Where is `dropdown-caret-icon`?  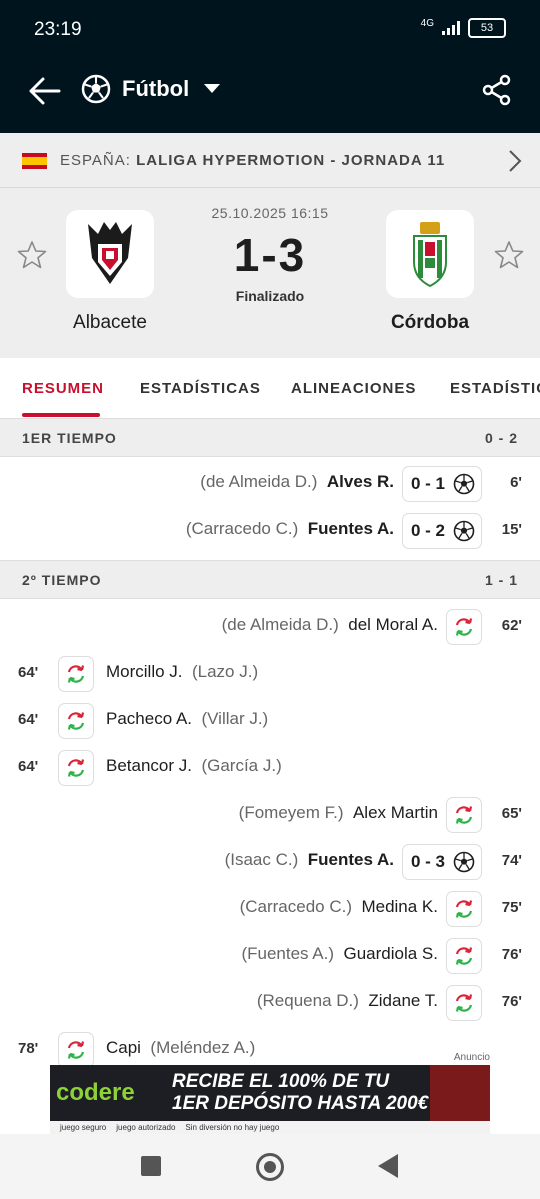
dropdown-caret-icon is located at coordinates (212, 88).